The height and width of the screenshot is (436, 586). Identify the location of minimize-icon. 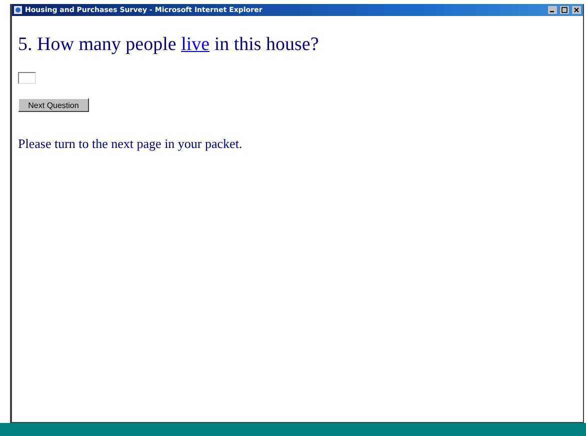
(552, 10).